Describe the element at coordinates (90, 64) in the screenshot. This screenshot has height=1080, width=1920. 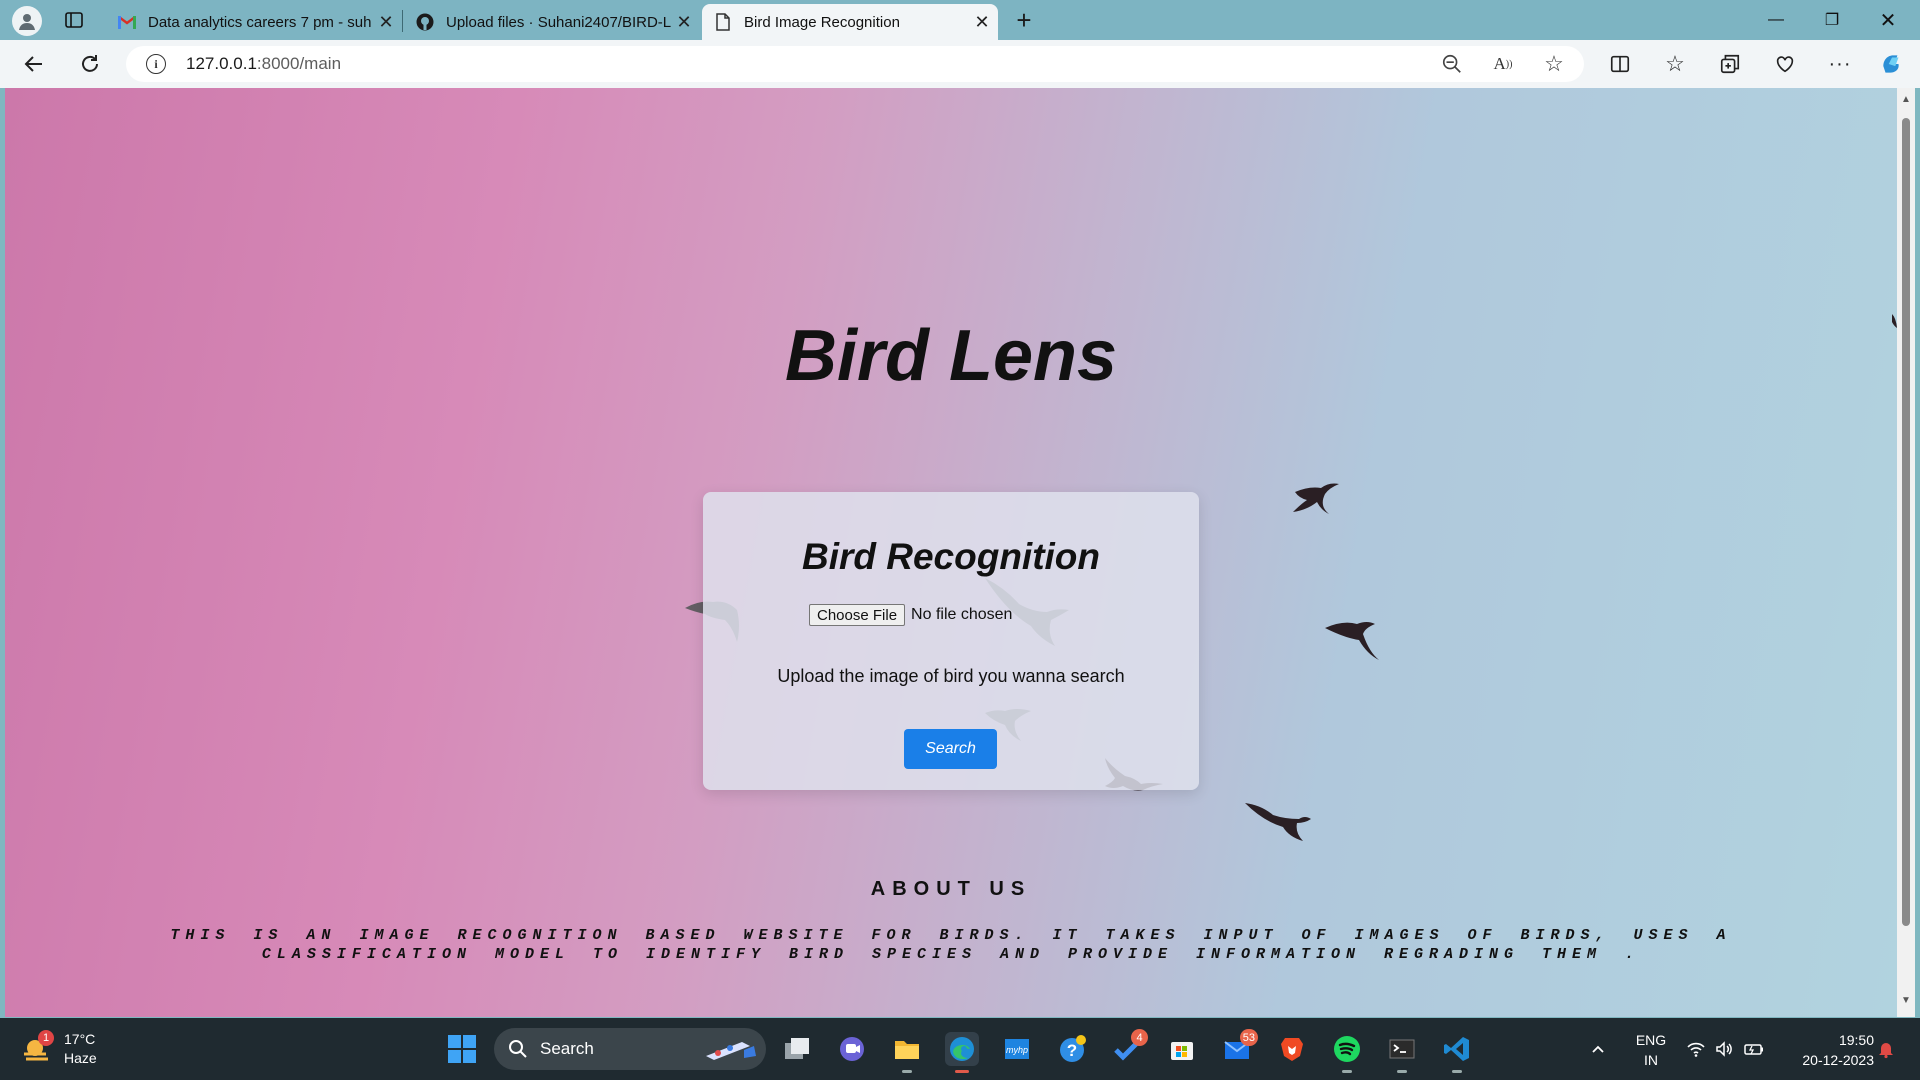
I see `refresh-icon` at that location.